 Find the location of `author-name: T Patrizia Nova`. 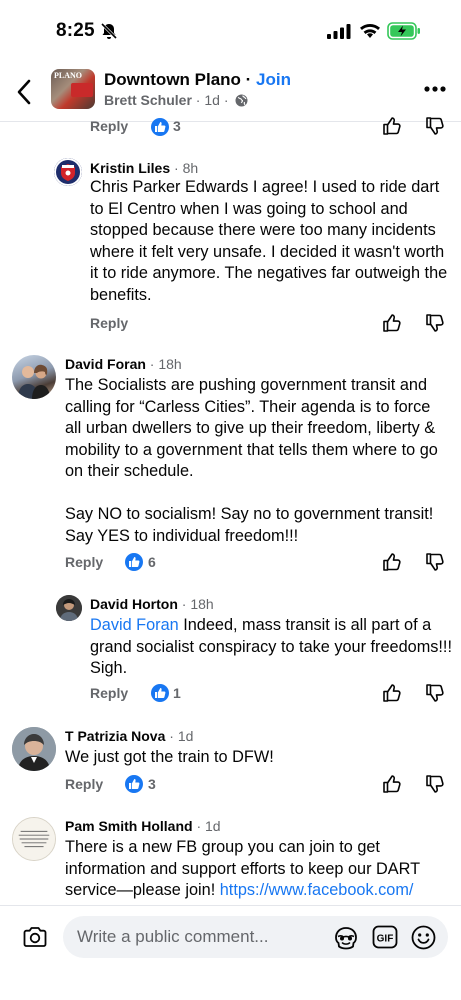

author-name: T Patrizia Nova is located at coordinates (115, 736).